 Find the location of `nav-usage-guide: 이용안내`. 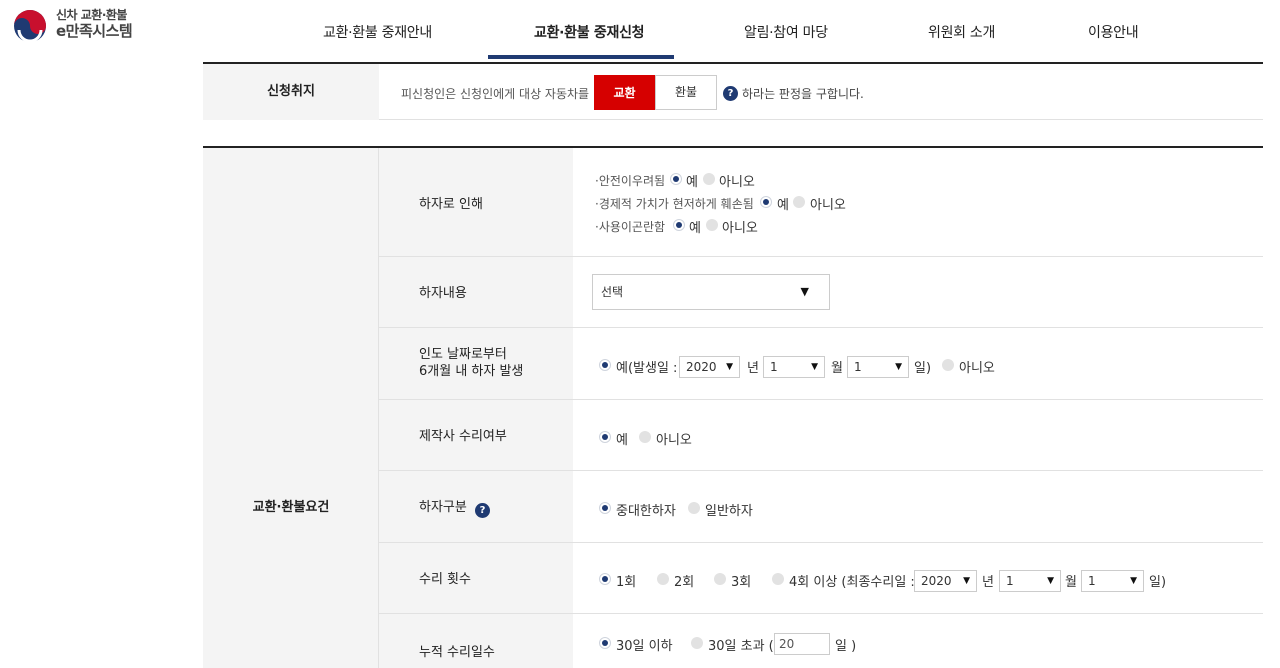

nav-usage-guide: 이용안내 is located at coordinates (1113, 32).